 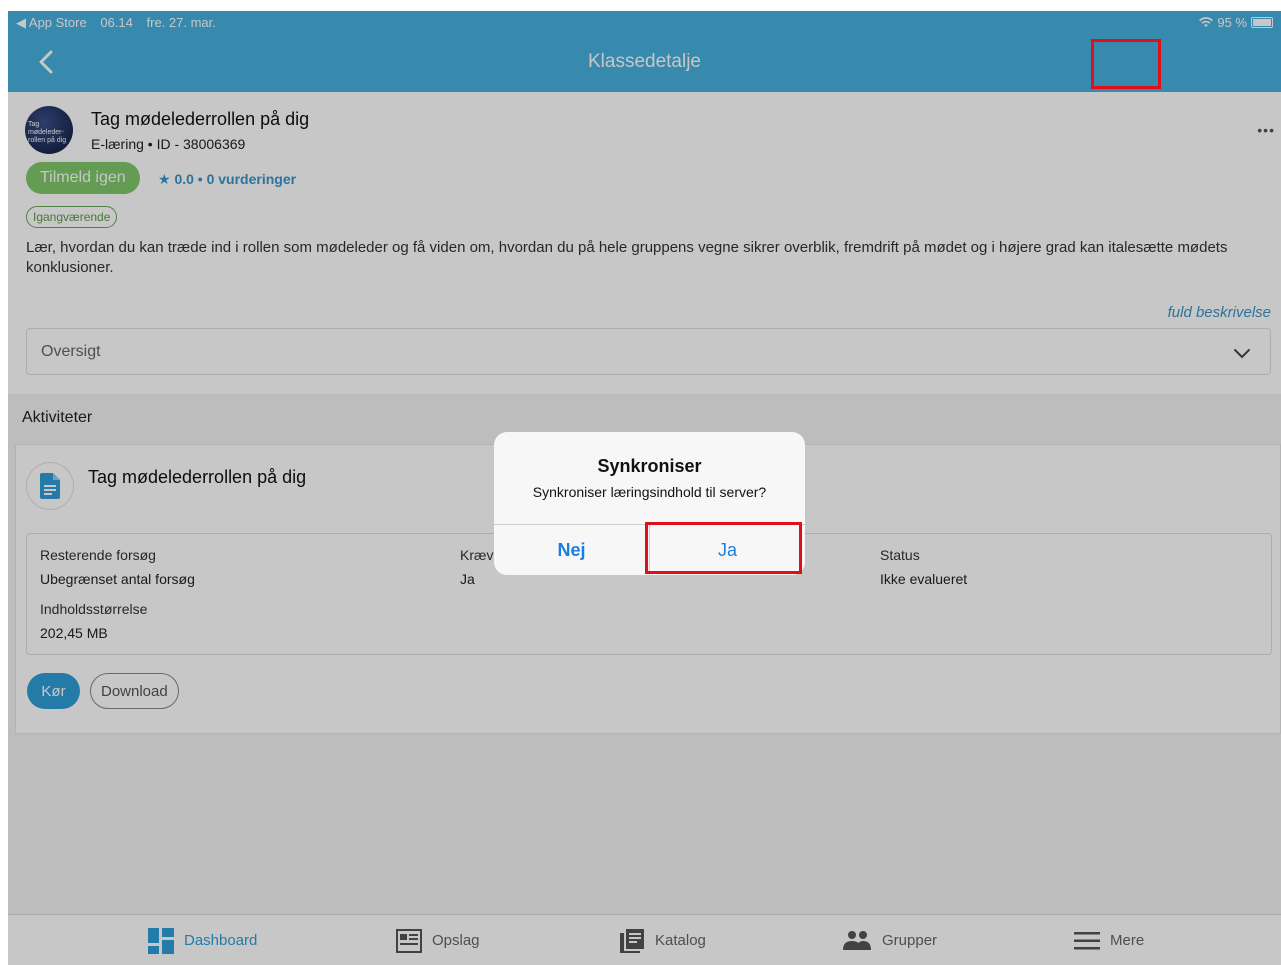 I want to click on dialog-title: Synkroniser, so click(x=649, y=466).